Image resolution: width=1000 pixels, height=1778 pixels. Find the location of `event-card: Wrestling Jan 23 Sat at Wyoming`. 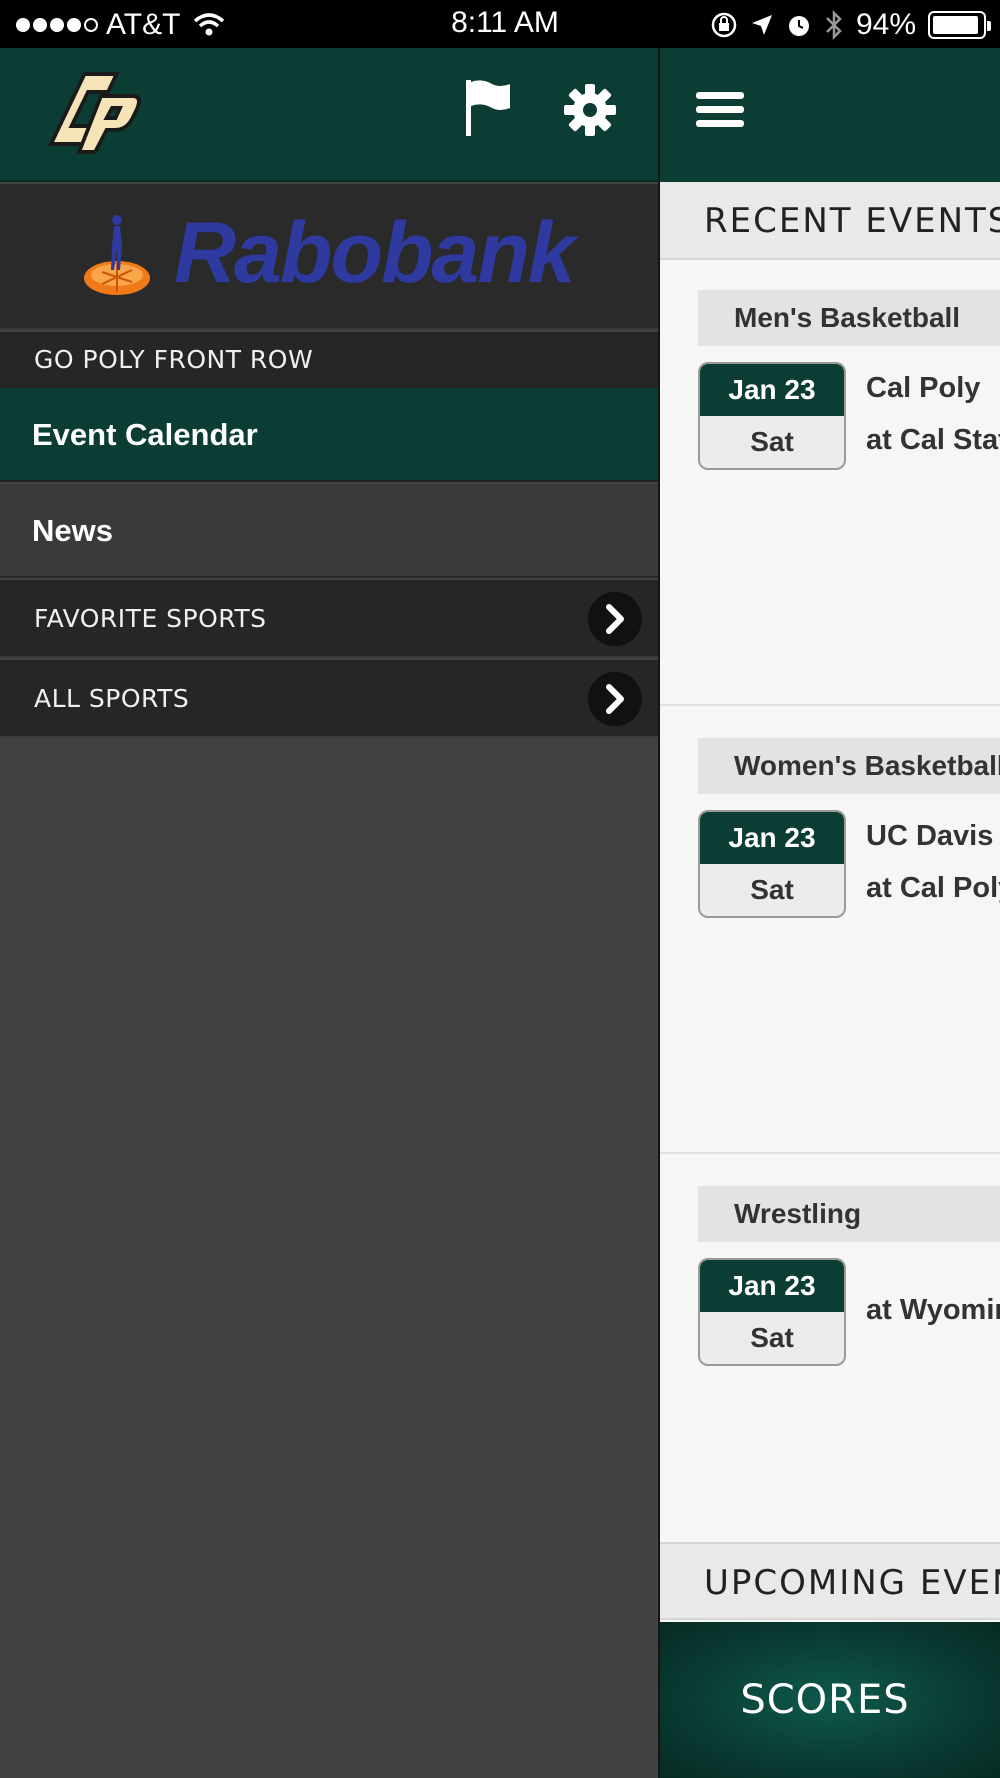

event-card: Wrestling Jan 23 Sat at Wyoming is located at coordinates (830, 1349).